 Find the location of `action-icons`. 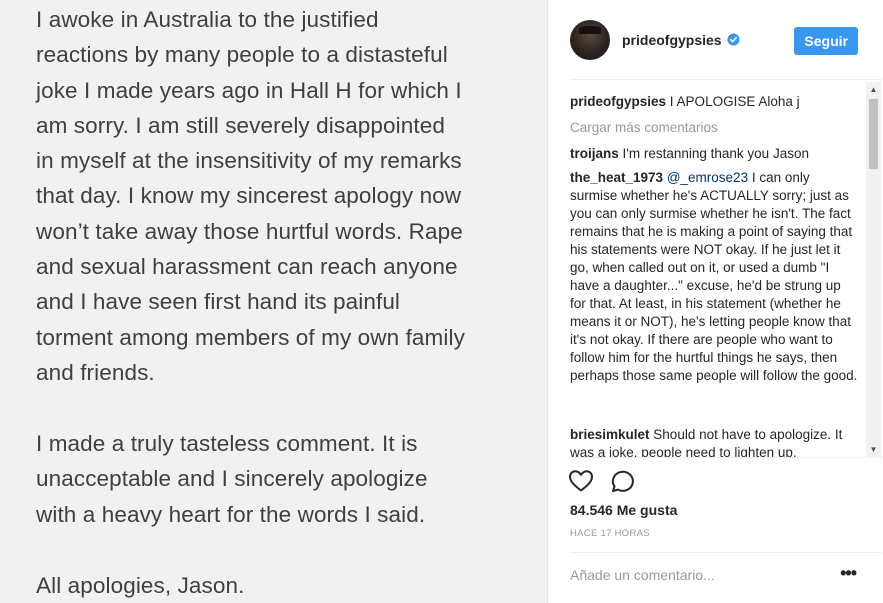

action-icons is located at coordinates (602, 481).